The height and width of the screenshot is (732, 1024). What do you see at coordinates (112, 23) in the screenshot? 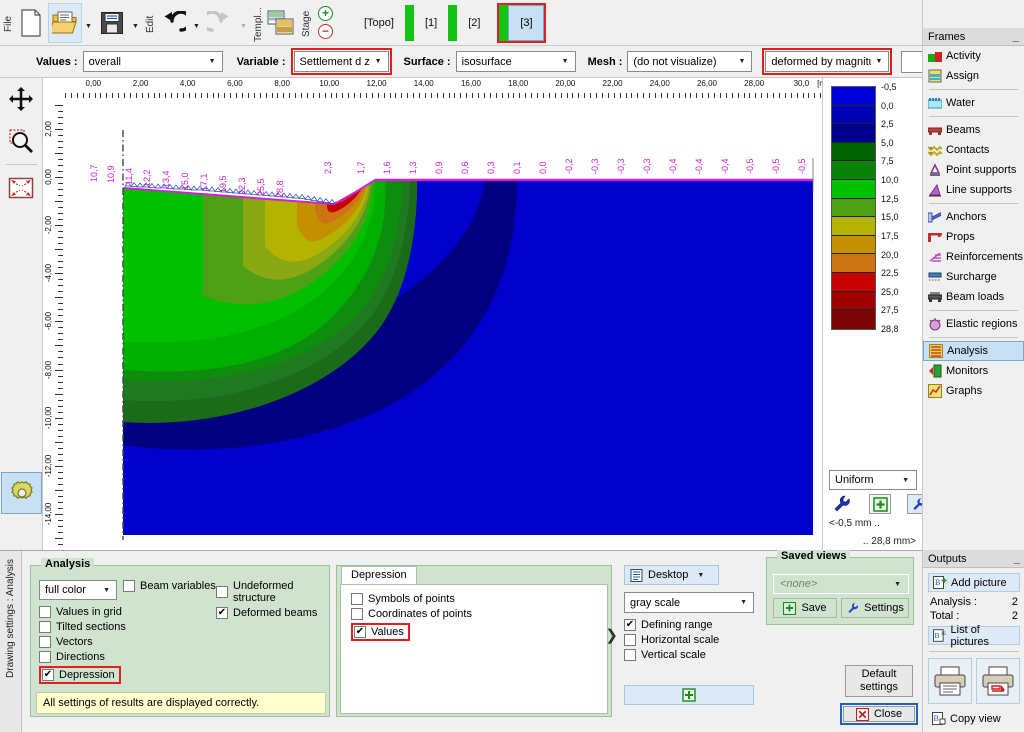
I see `save-file-button` at bounding box center [112, 23].